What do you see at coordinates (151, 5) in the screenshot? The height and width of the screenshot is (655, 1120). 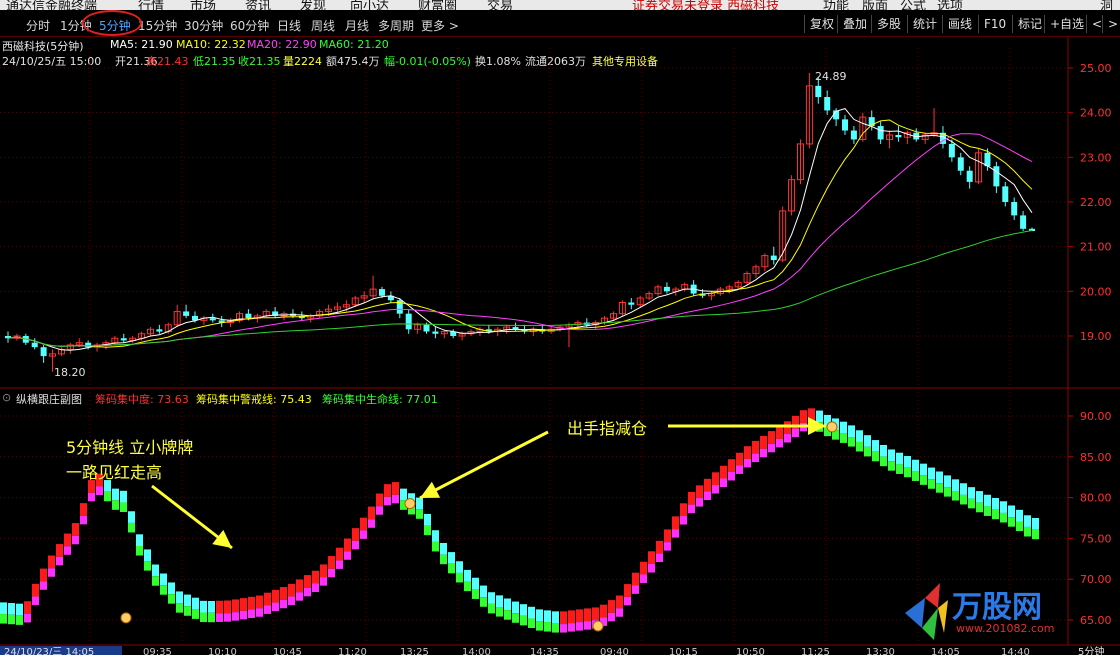 I see `menu-item-market: 行情` at bounding box center [151, 5].